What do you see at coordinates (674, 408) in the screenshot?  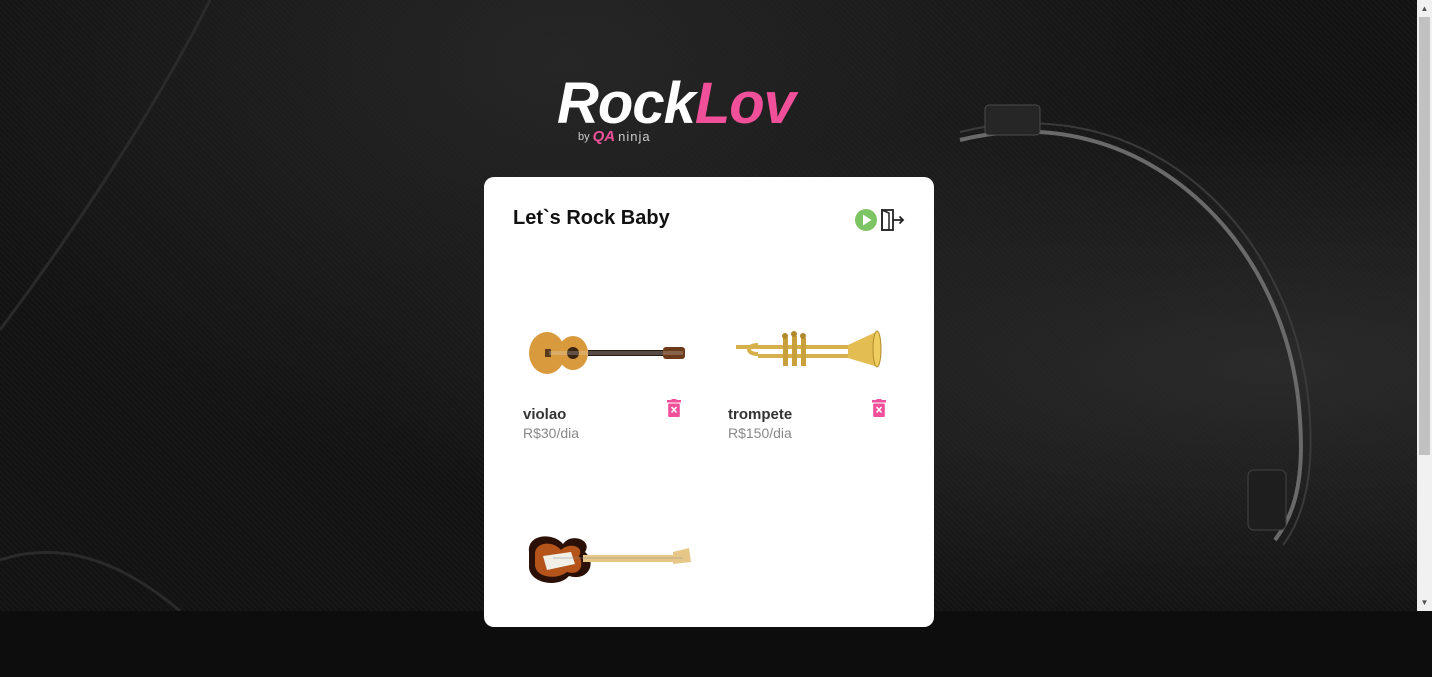 I see `delete-violao-icon` at bounding box center [674, 408].